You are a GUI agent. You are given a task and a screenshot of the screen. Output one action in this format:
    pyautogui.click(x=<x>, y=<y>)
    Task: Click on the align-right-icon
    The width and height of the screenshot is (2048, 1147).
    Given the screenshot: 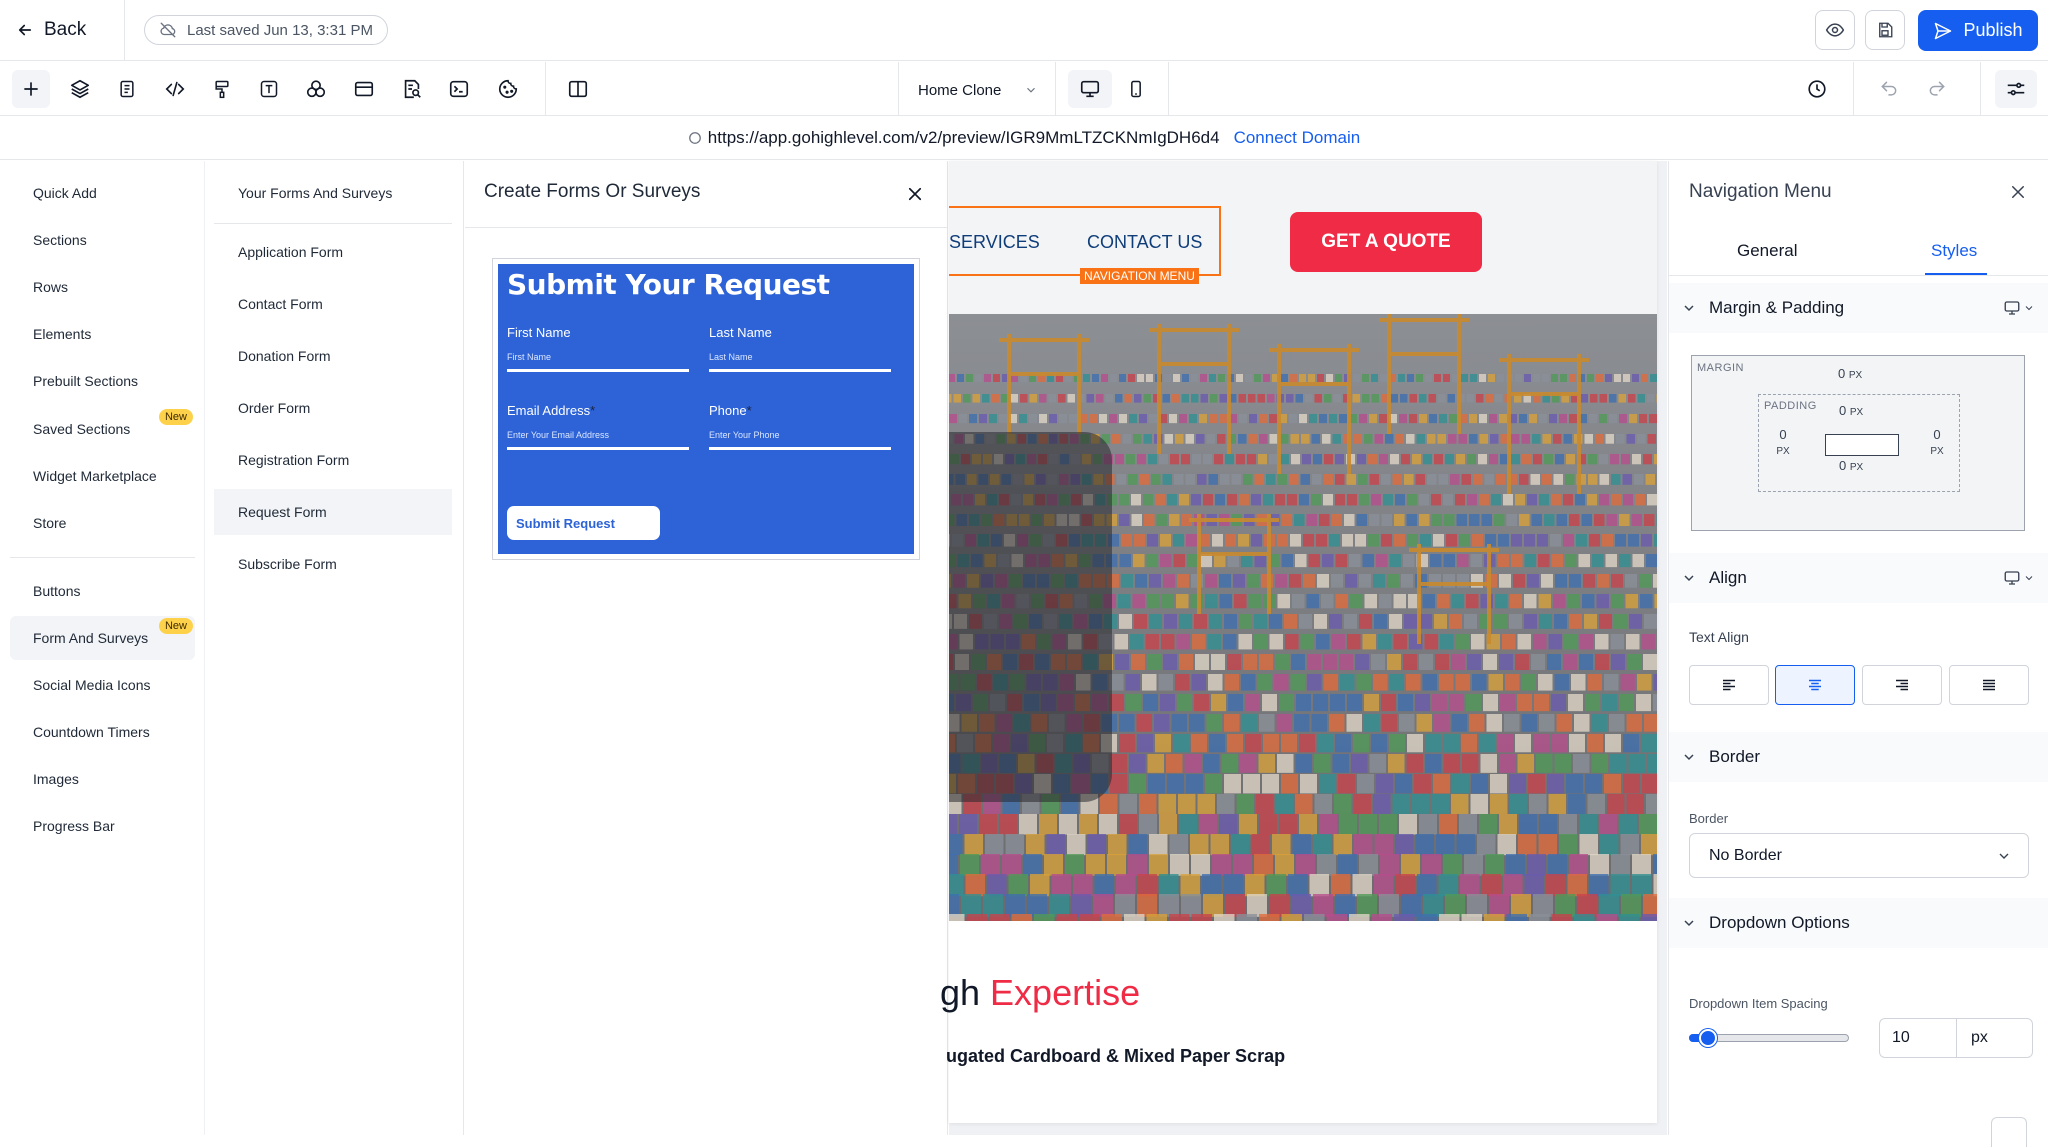 What is the action you would take?
    pyautogui.click(x=1902, y=685)
    